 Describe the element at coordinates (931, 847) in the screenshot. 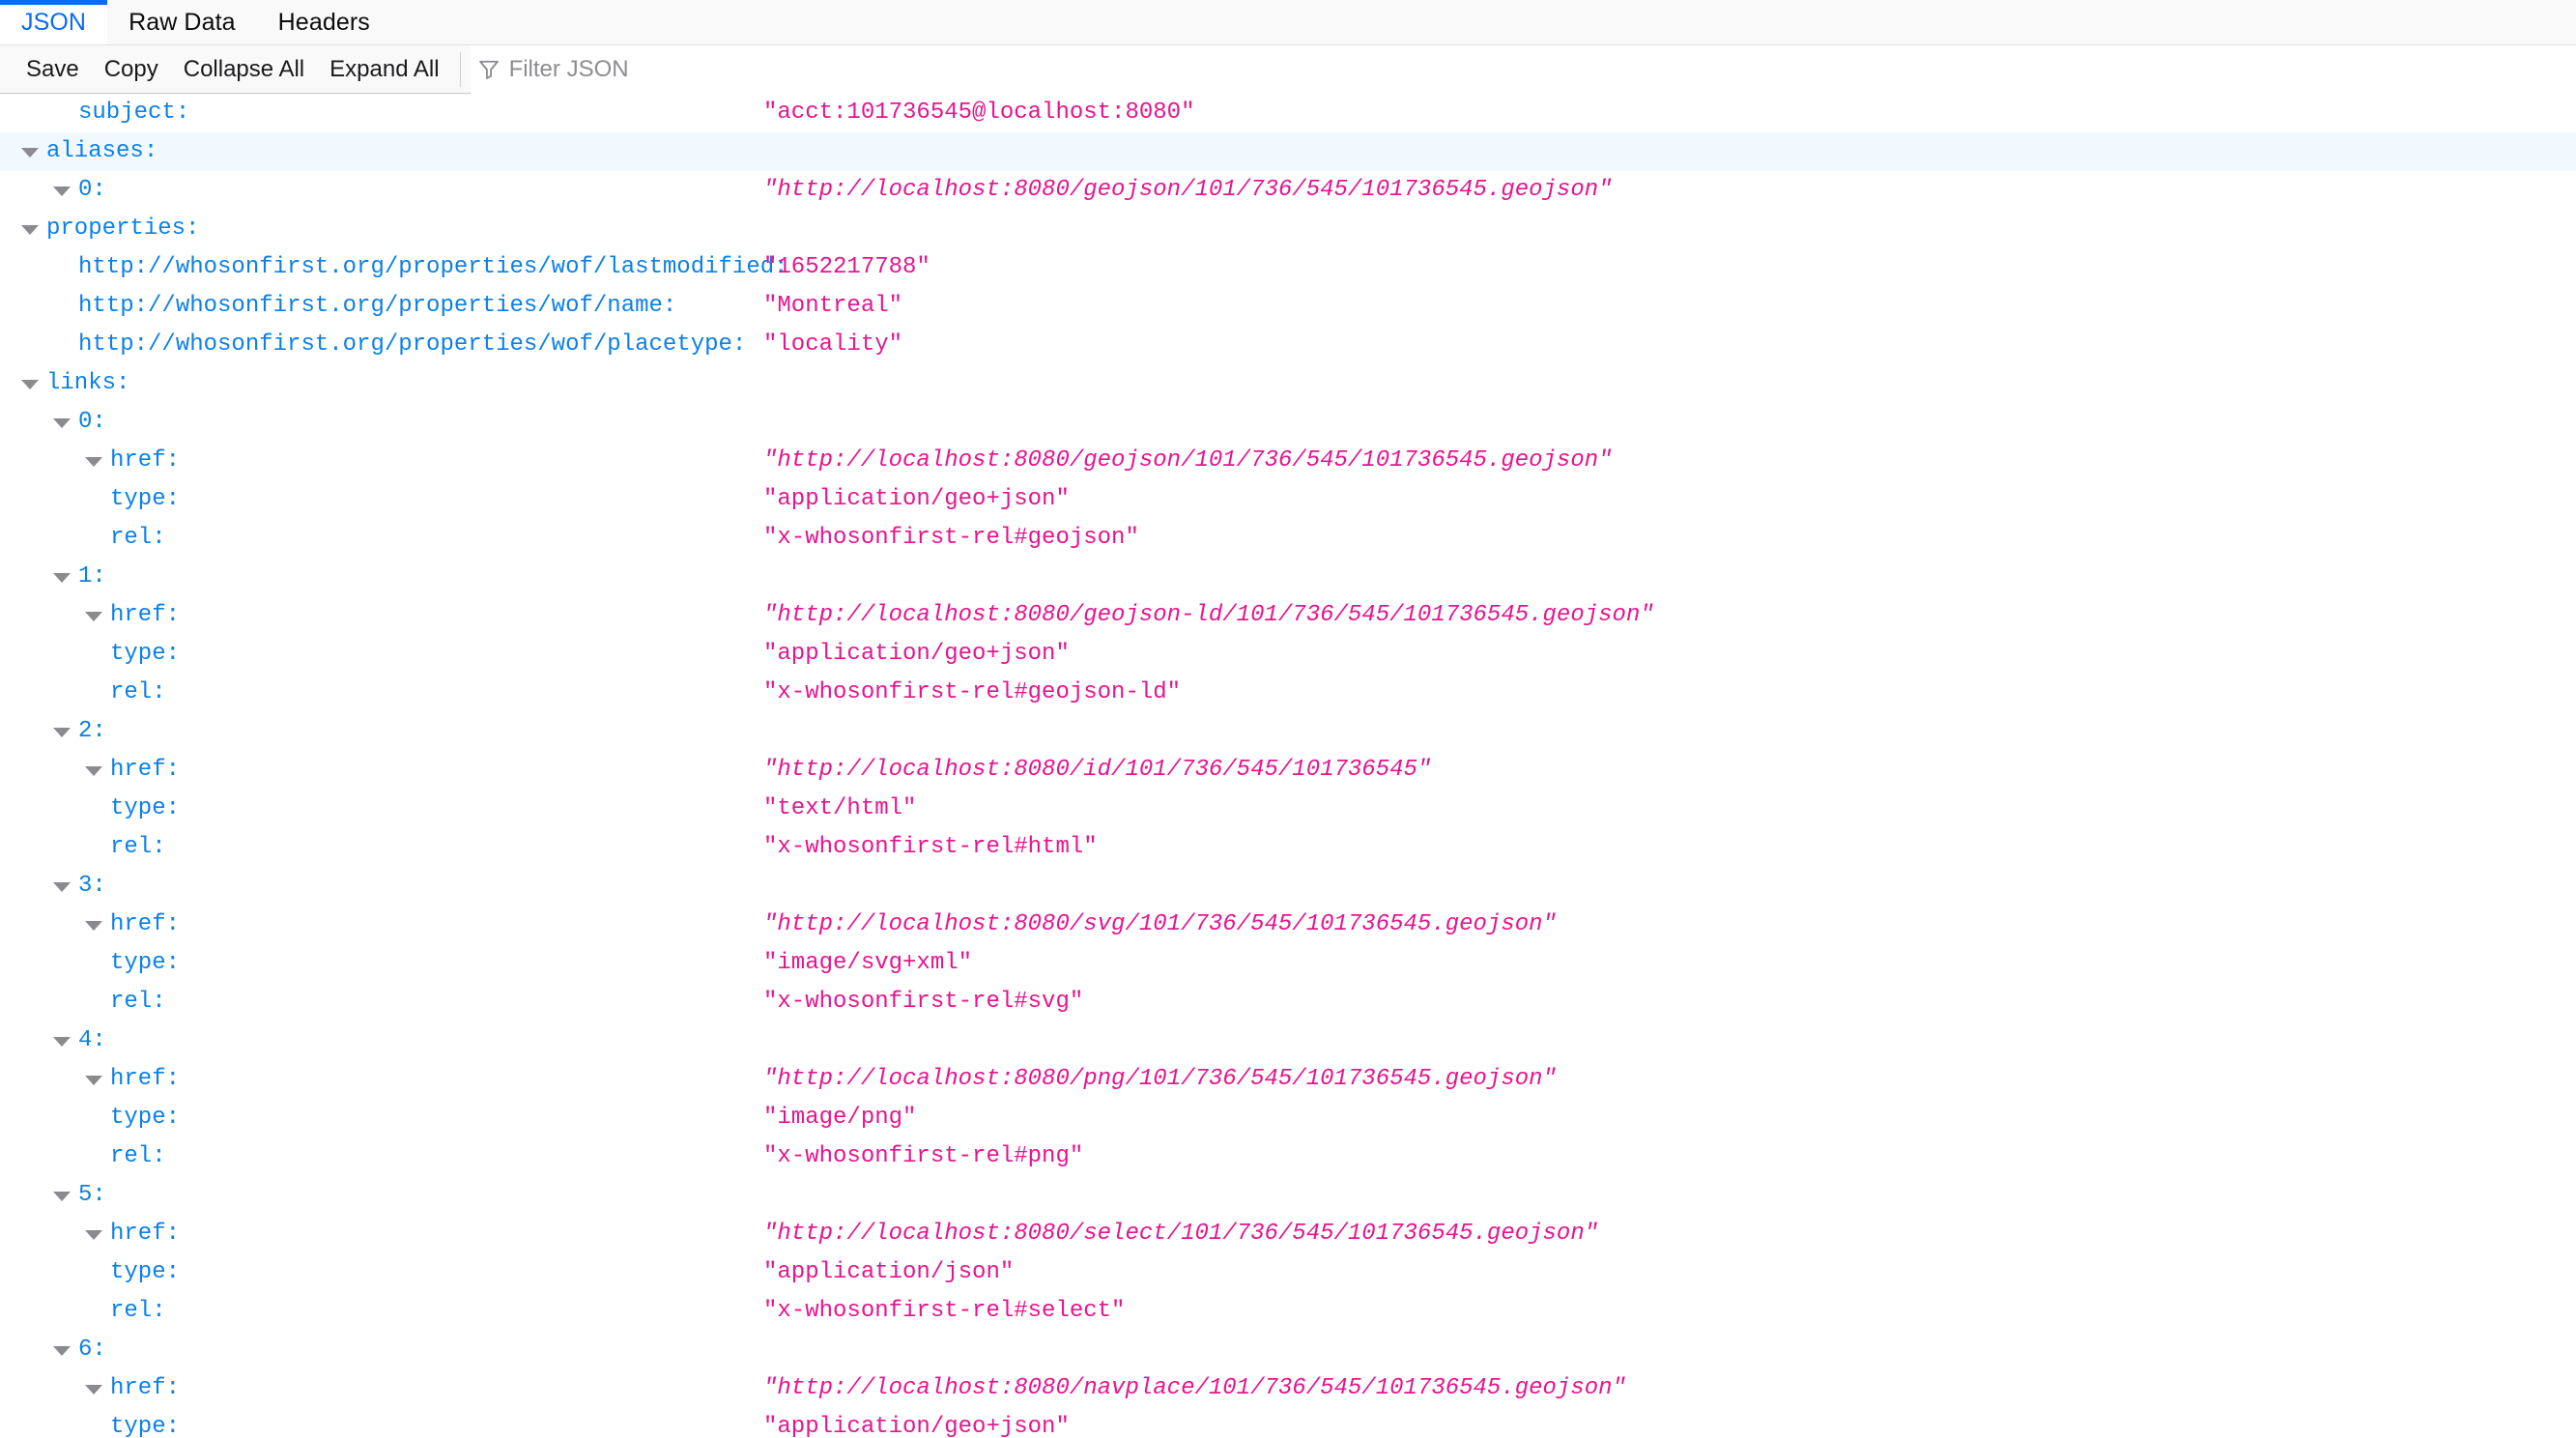

I see `json-value-string: "x-whosonfirst-rel#html"` at that location.